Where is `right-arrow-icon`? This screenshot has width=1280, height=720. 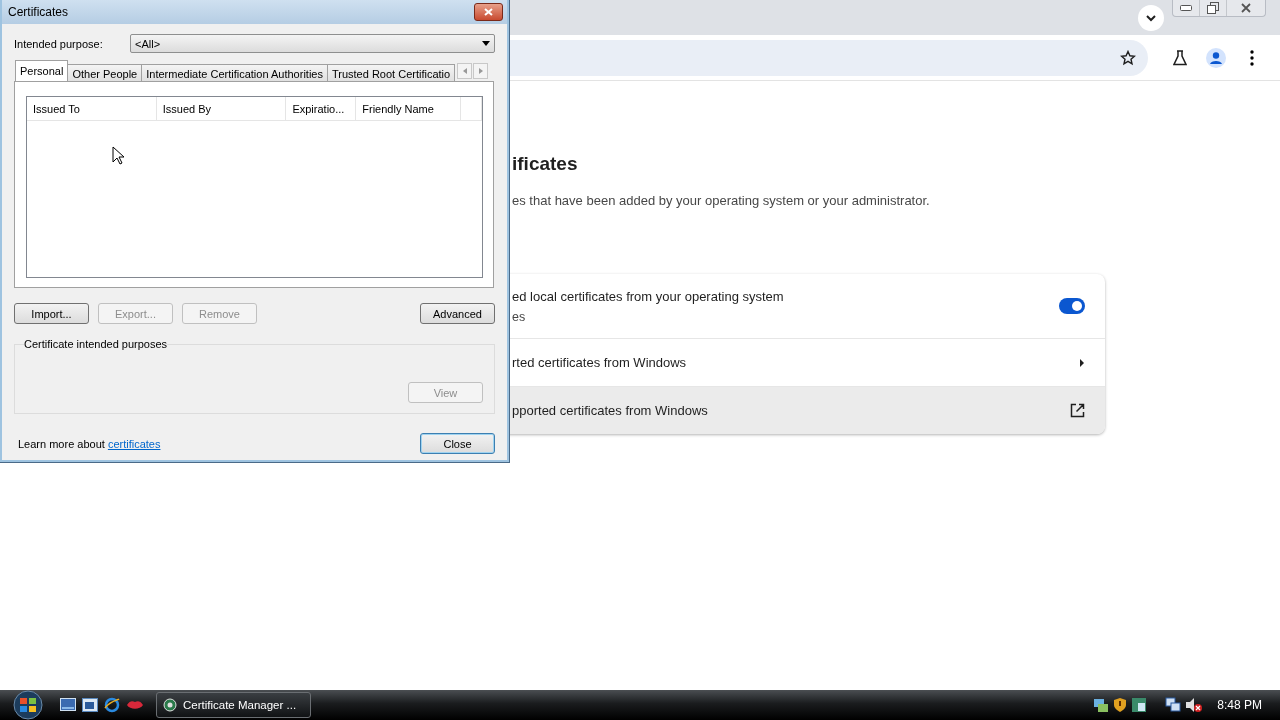
right-arrow-icon is located at coordinates (480, 71).